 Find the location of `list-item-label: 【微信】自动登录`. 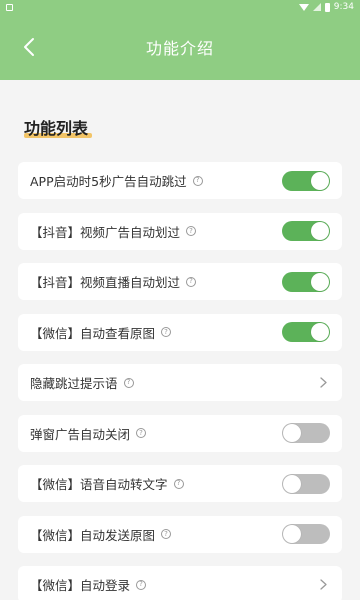

list-item-label: 【微信】自动登录 is located at coordinates (80, 585).